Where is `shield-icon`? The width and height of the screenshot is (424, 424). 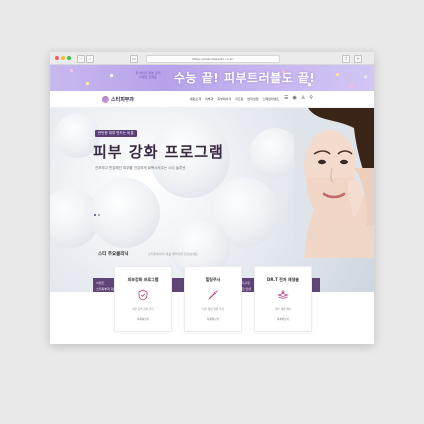
shield-icon is located at coordinates (143, 295).